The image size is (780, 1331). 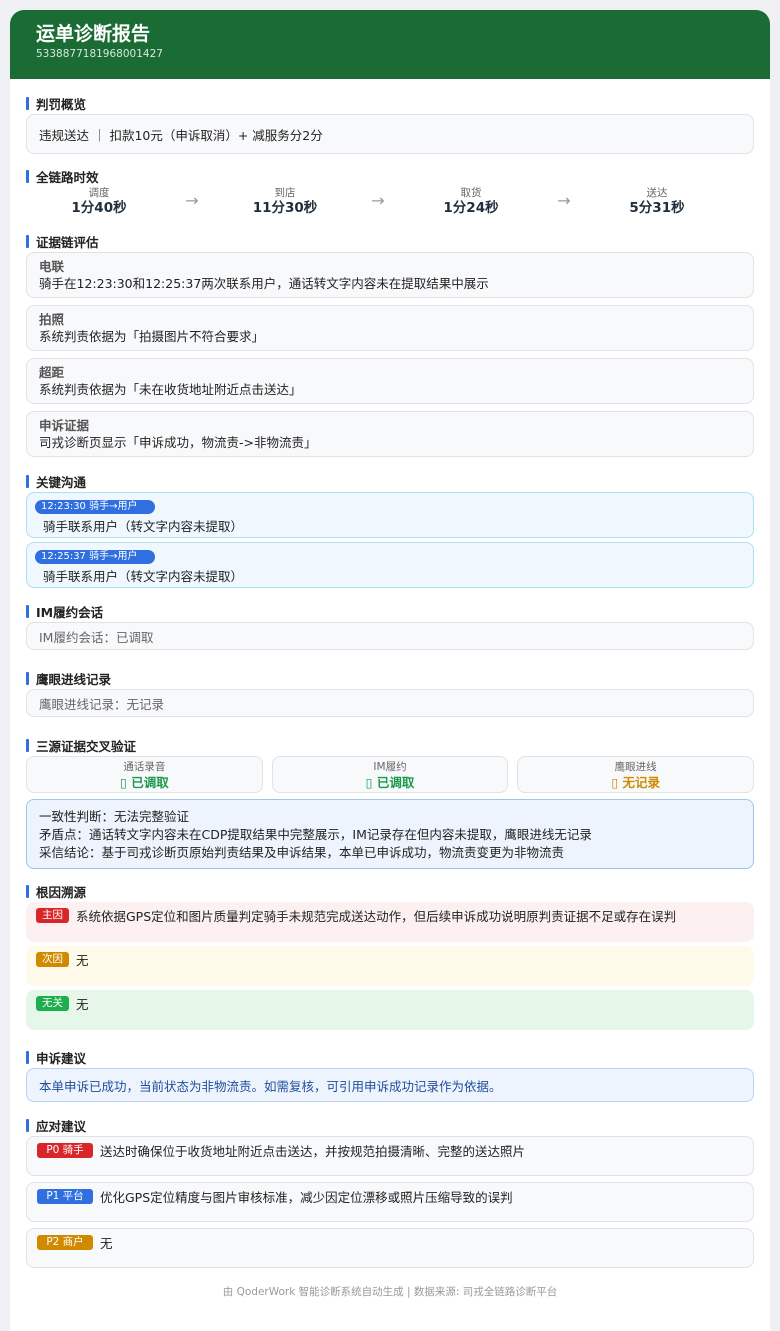 What do you see at coordinates (657, 193) in the screenshot?
I see `timeline-step-label: 送达` at bounding box center [657, 193].